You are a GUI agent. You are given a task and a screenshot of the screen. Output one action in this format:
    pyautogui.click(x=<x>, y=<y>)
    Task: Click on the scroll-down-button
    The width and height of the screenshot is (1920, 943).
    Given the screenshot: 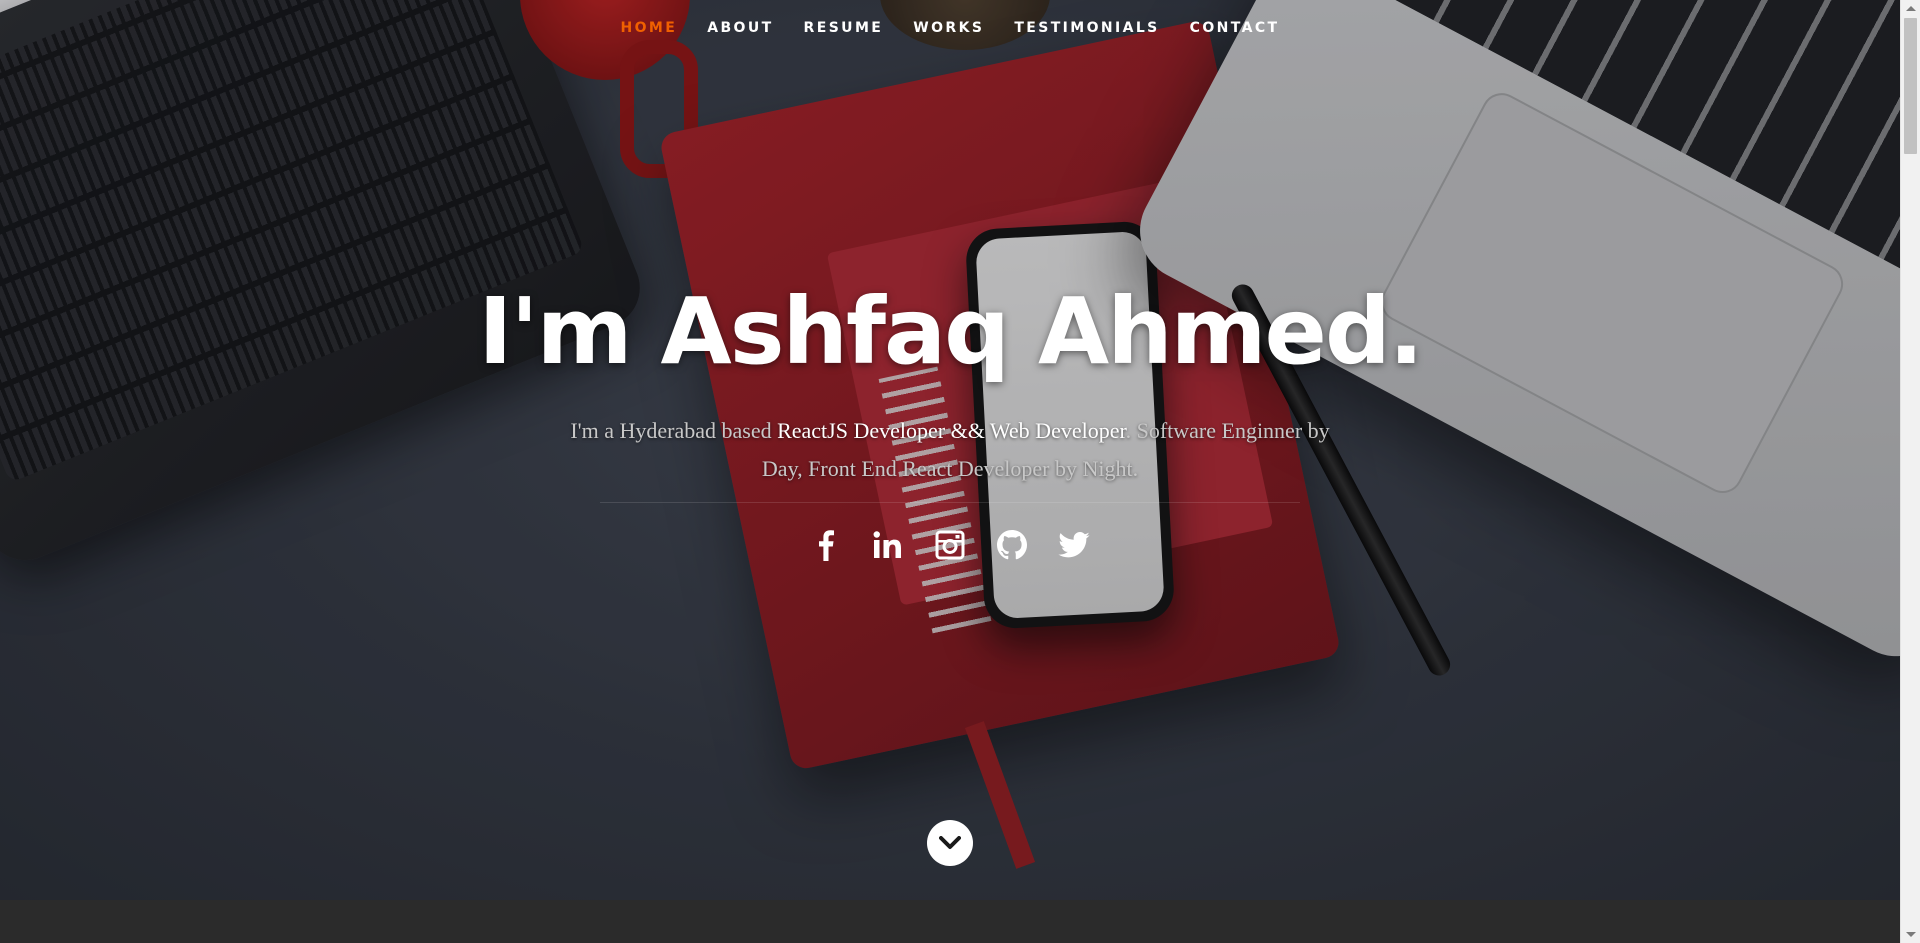 What is the action you would take?
    pyautogui.click(x=950, y=843)
    